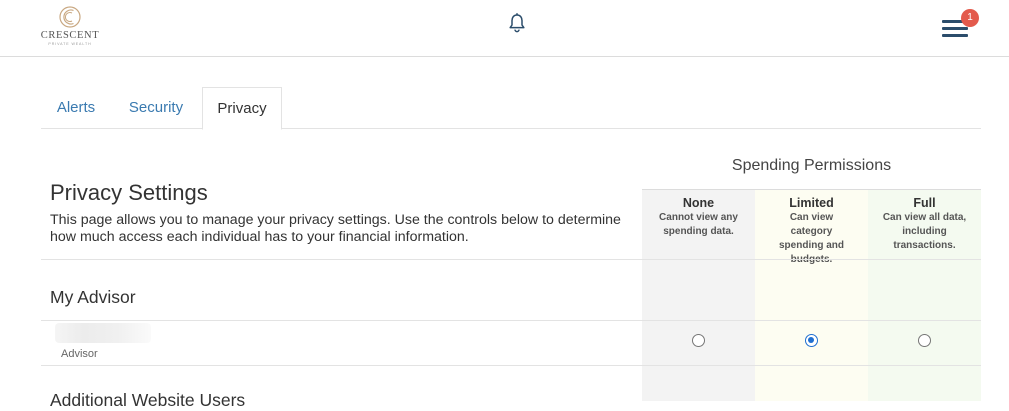 The width and height of the screenshot is (1009, 411). What do you see at coordinates (924, 203) in the screenshot?
I see `column-full-label: Full` at bounding box center [924, 203].